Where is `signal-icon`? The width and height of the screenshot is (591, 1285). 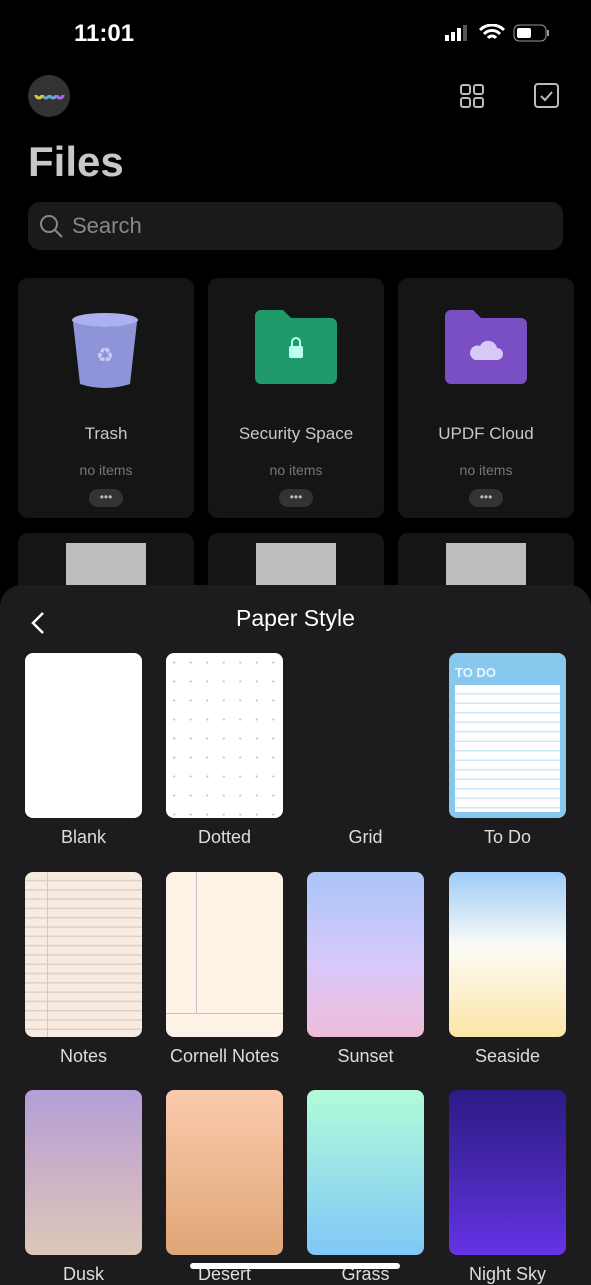 signal-icon is located at coordinates (456, 33).